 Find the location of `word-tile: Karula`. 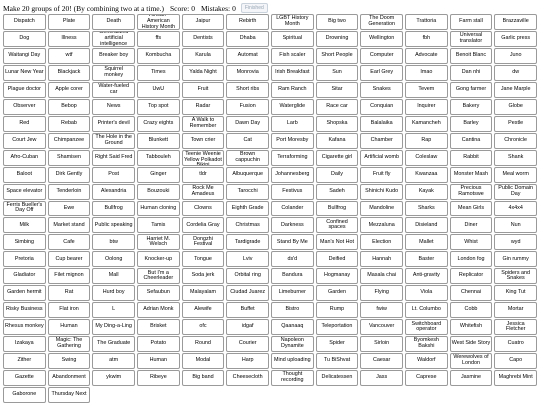

word-tile: Karula is located at coordinates (203, 55).